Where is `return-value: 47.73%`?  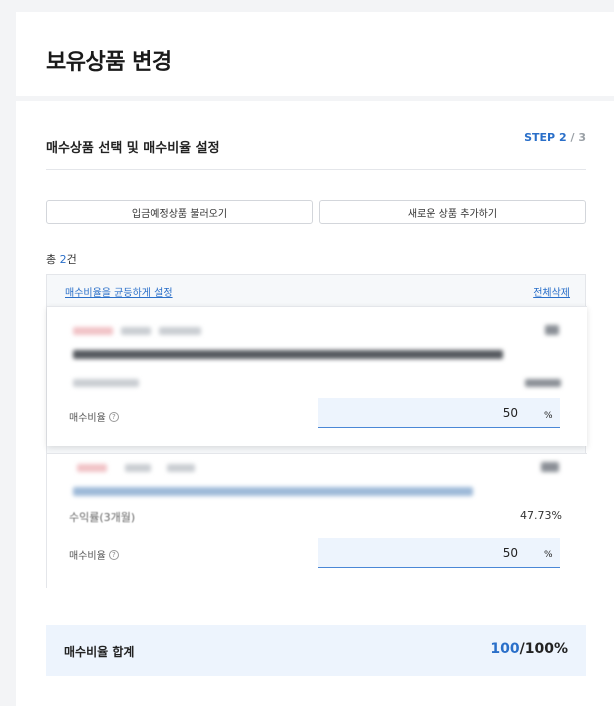
return-value: 47.73% is located at coordinates (541, 515).